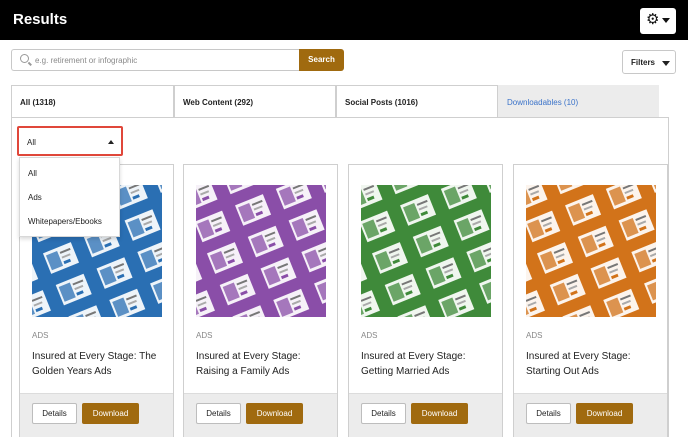  I want to click on caret-down-icon, so click(666, 63).